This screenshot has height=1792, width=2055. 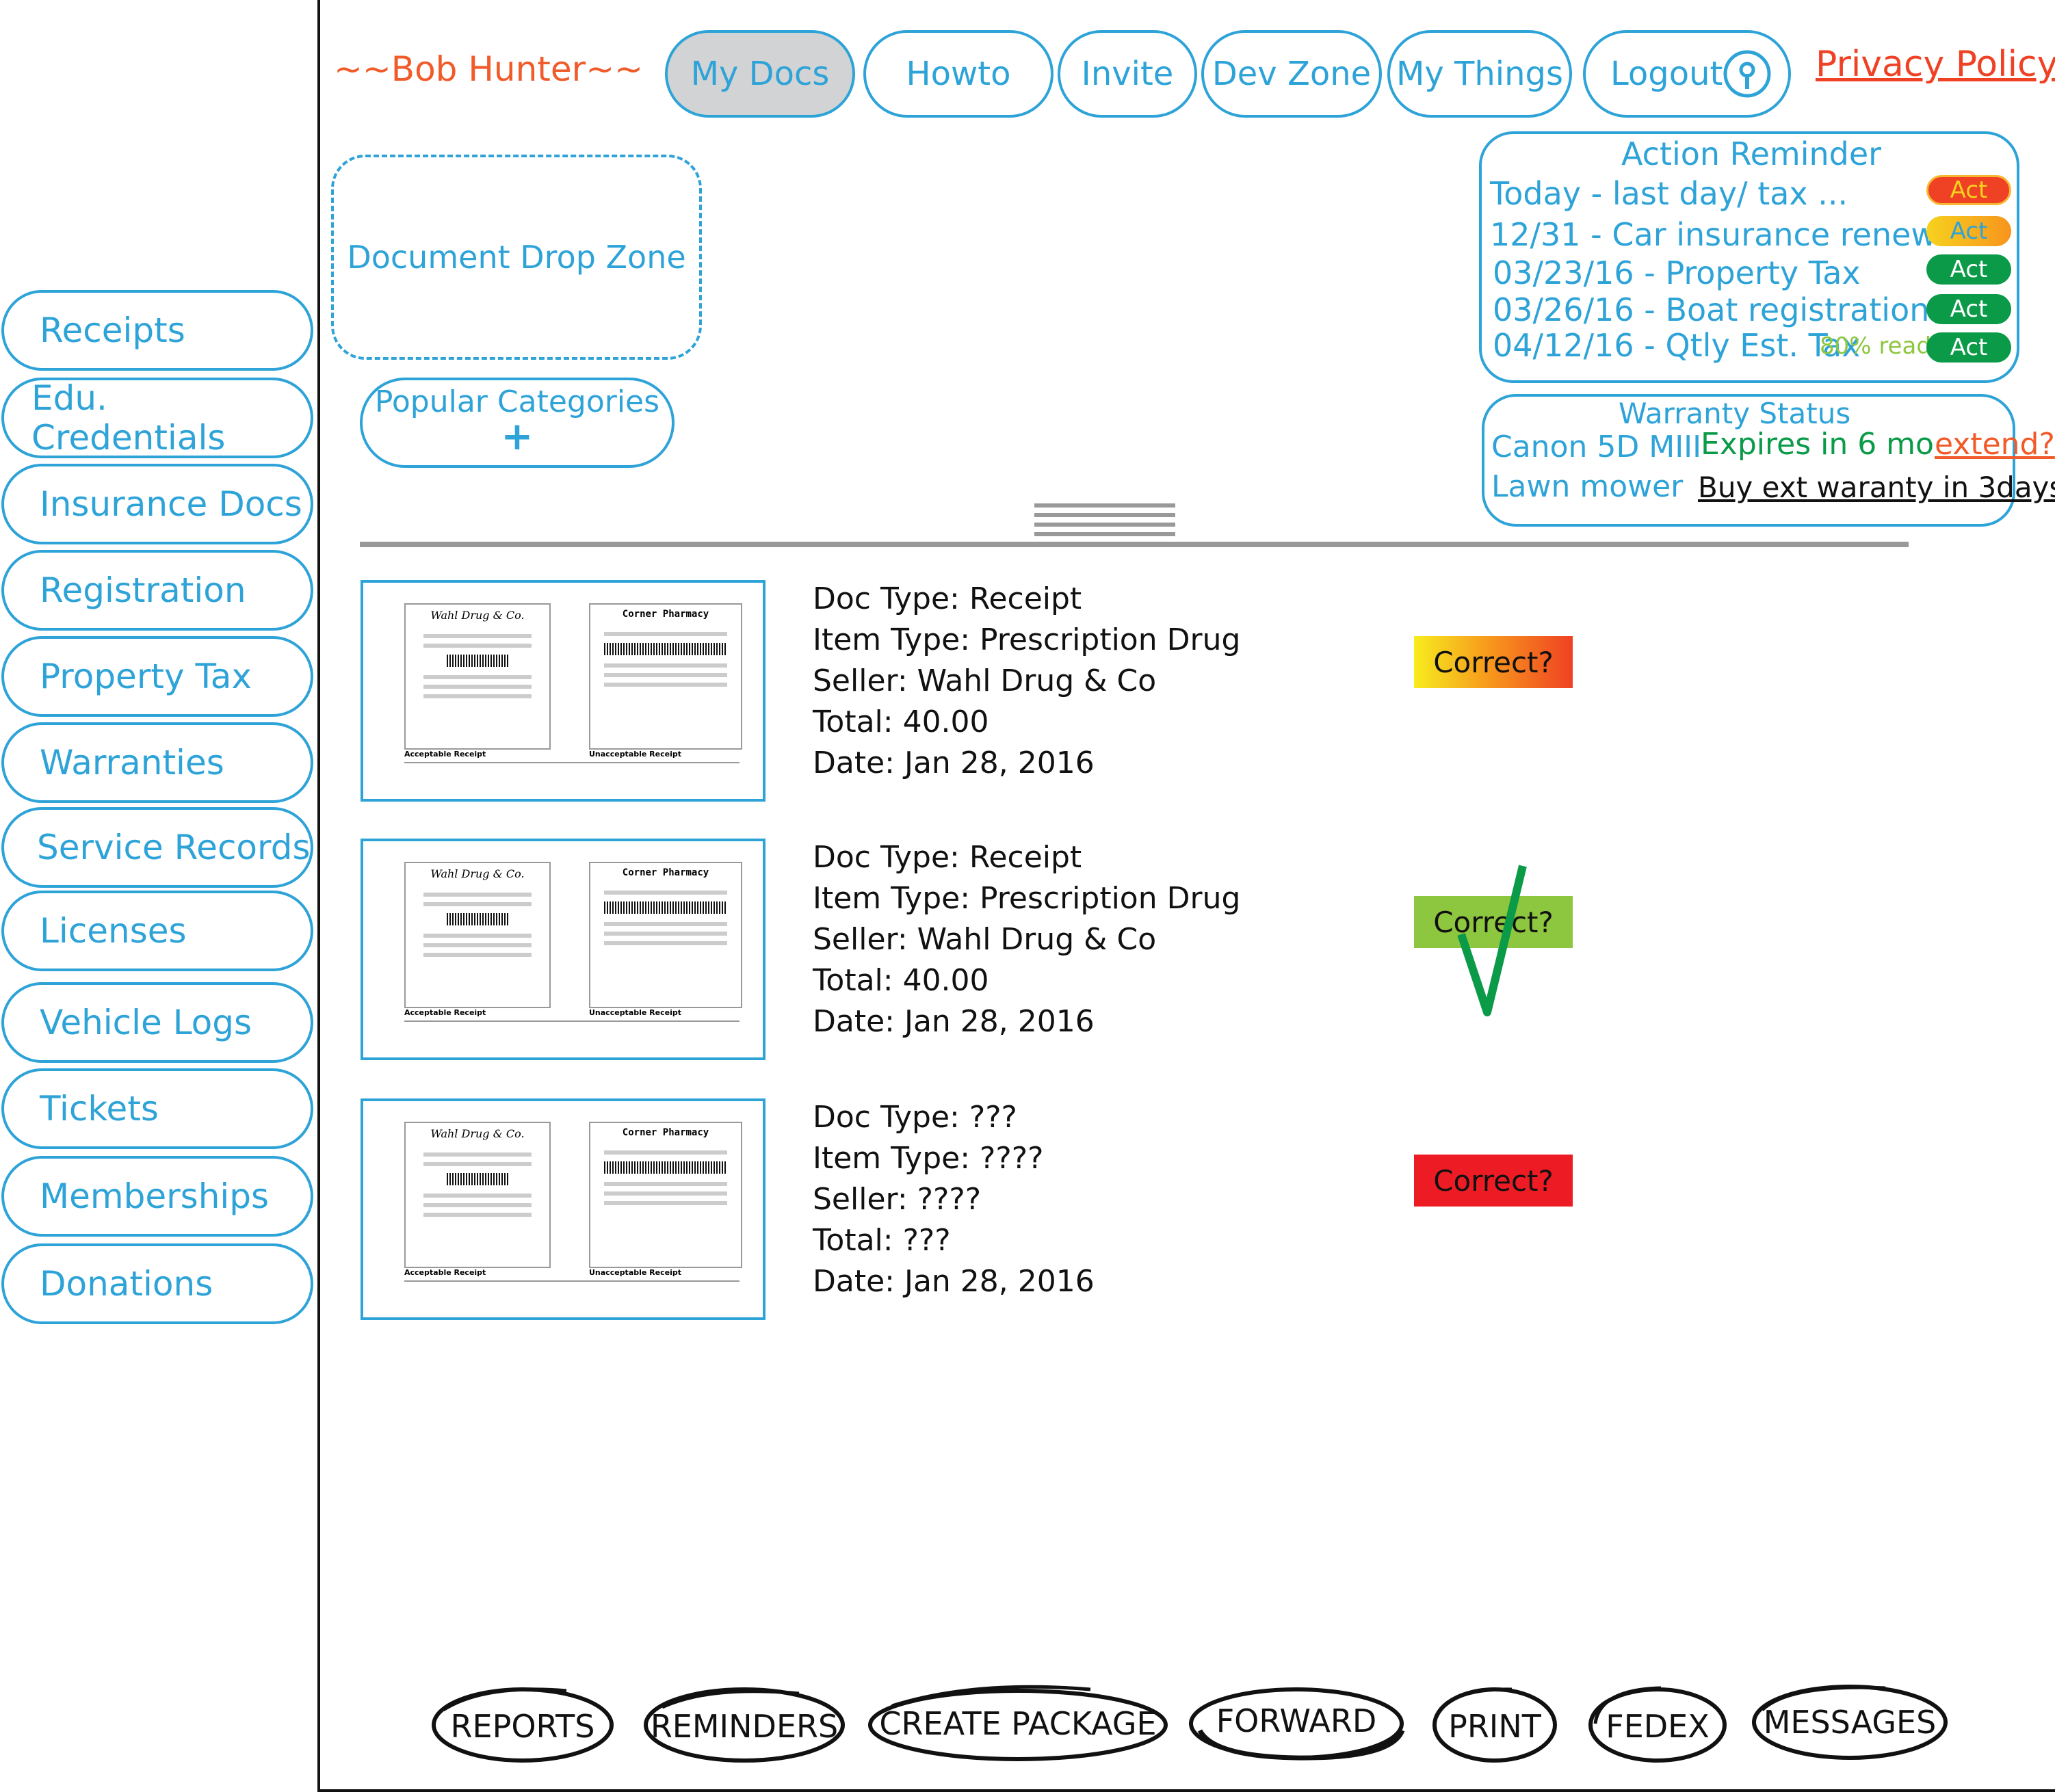 What do you see at coordinates (1666, 74) in the screenshot?
I see `nav-label: Logout` at bounding box center [1666, 74].